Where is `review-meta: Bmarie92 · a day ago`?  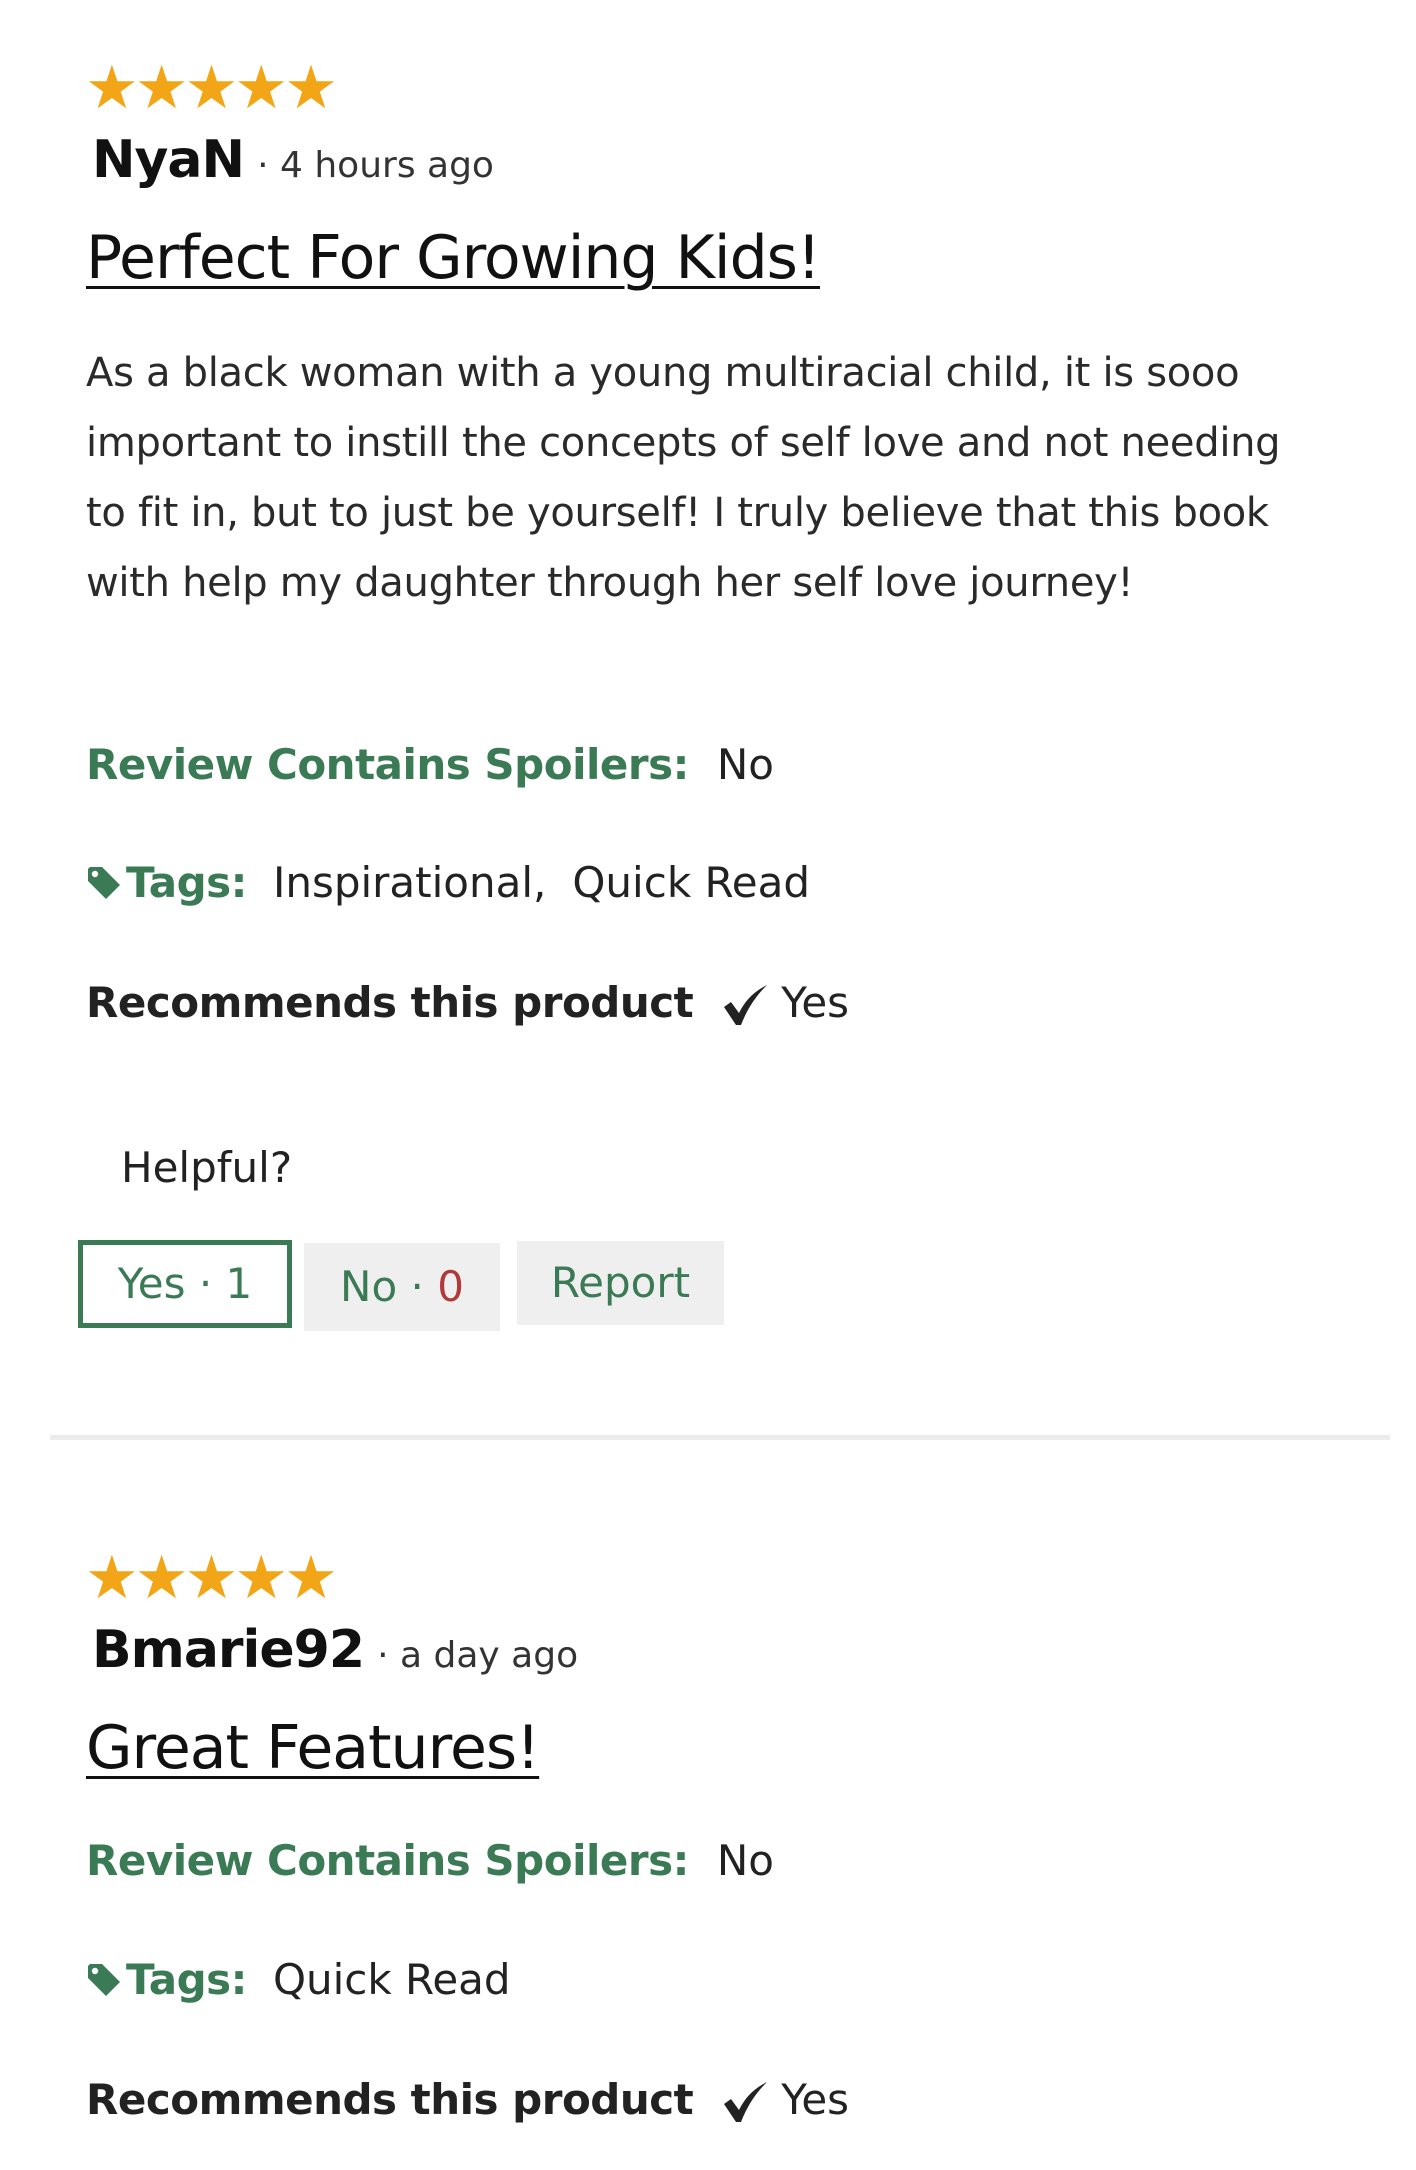 review-meta: Bmarie92 · a day ago is located at coordinates (335, 1656).